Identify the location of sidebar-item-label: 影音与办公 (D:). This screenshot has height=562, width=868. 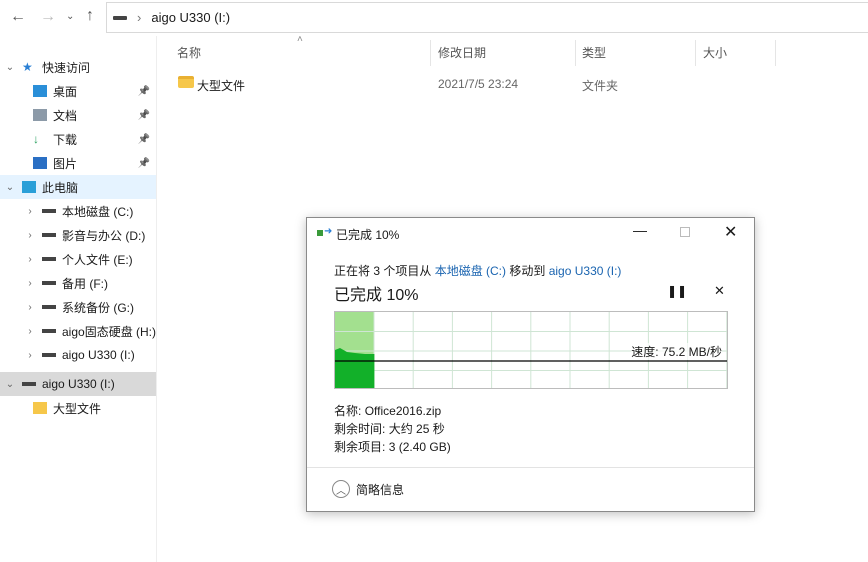
(104, 235).